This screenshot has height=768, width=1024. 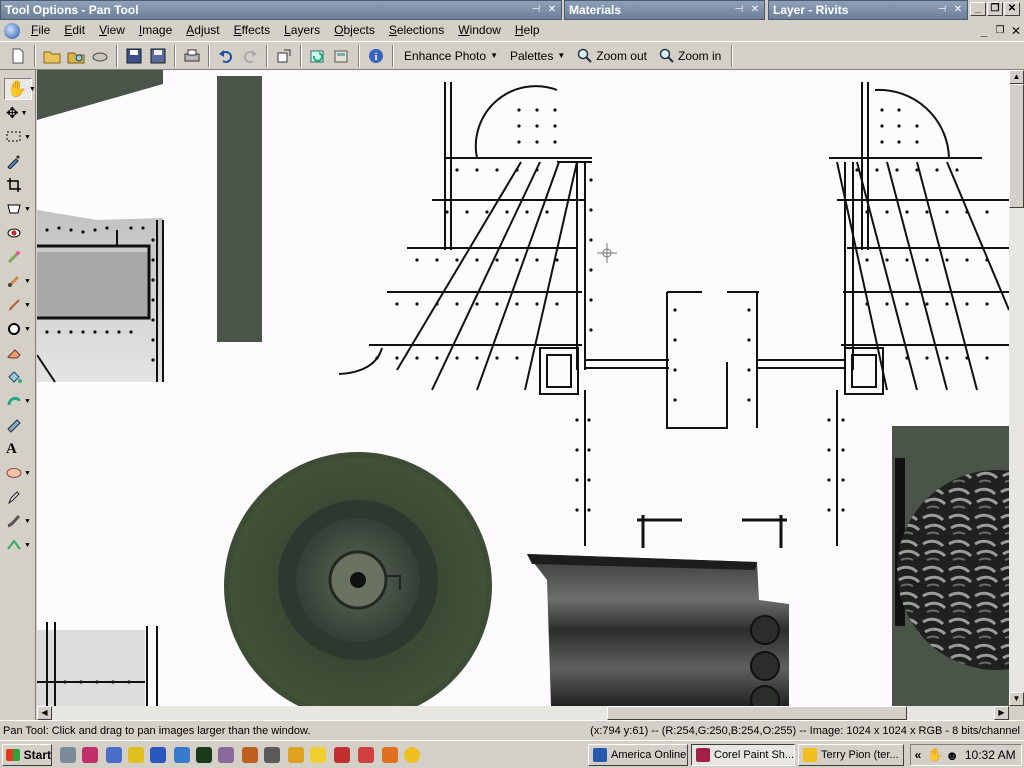 What do you see at coordinates (342, 755) in the screenshot?
I see `quicklaunch-app5-icon` at bounding box center [342, 755].